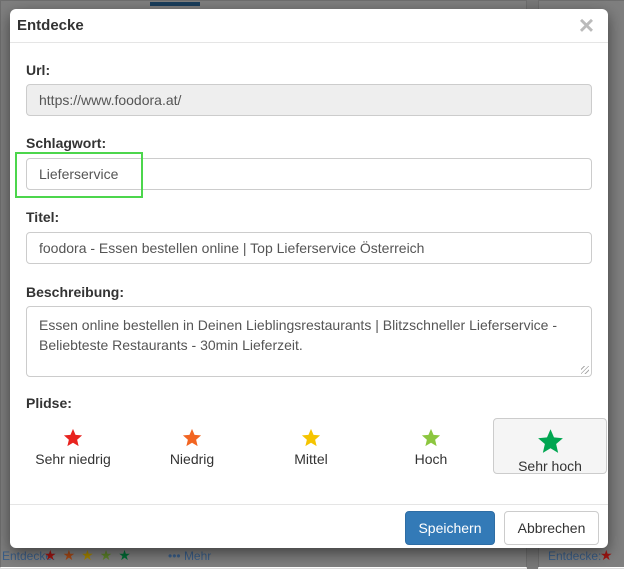  Describe the element at coordinates (575, 556) in the screenshot. I see `background-entdecke-label-right: Entdecke:` at that location.